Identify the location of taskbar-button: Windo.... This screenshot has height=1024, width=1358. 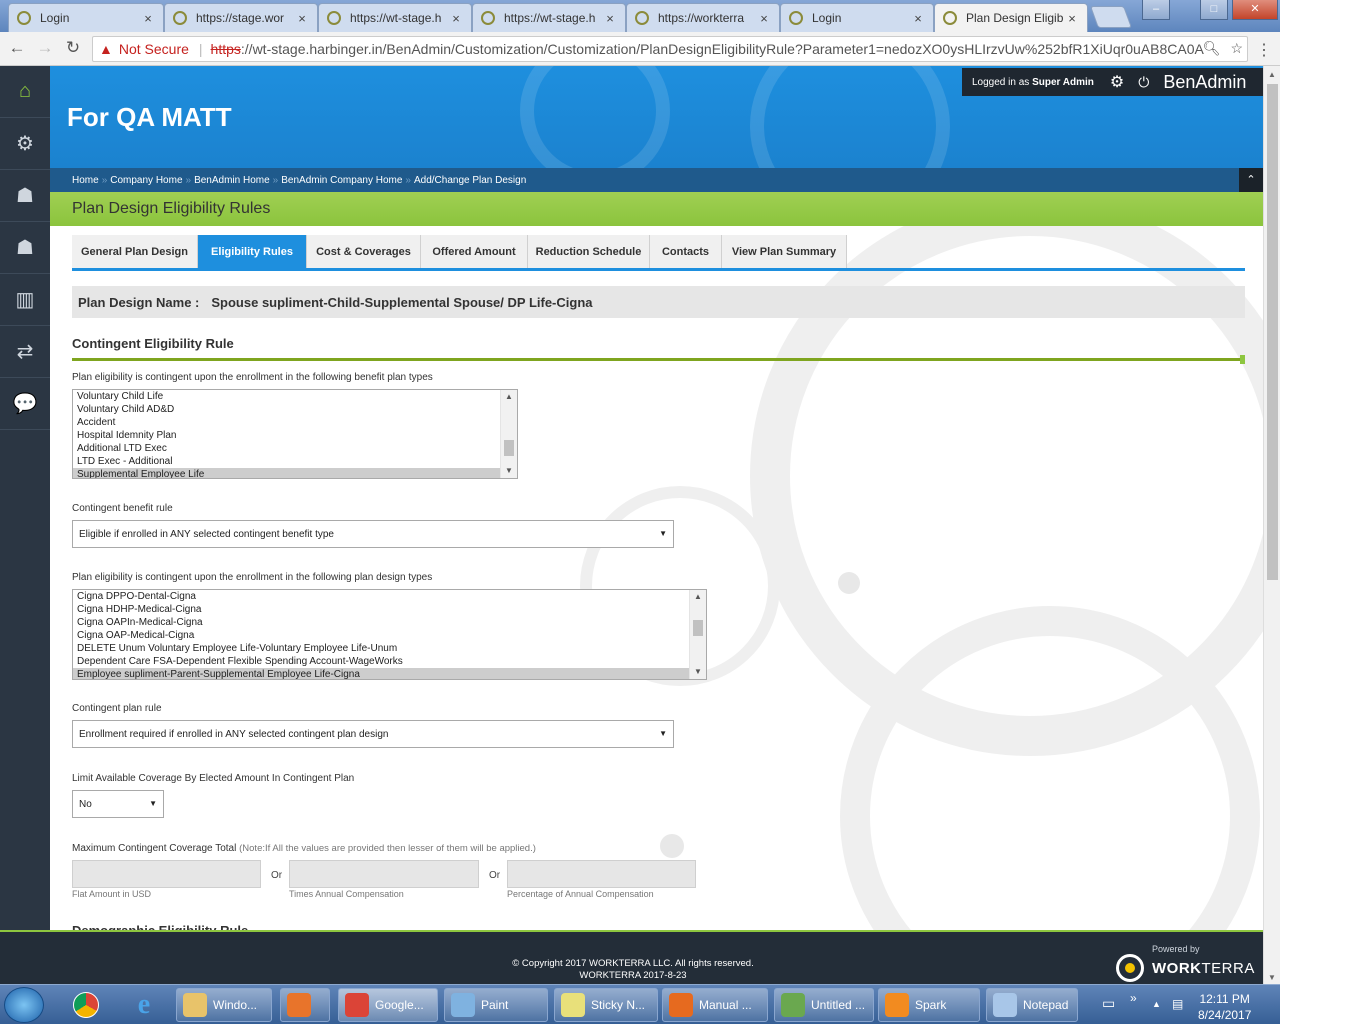
(224, 1005).